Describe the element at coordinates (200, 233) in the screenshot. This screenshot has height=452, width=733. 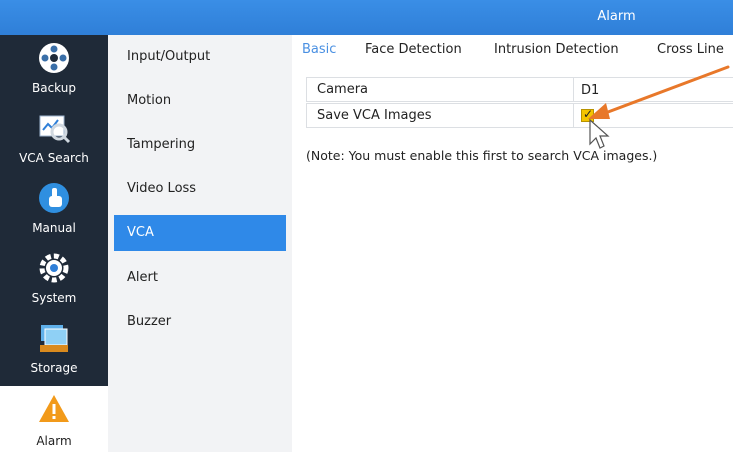
I see `submenu-item-vca: VCA` at that location.